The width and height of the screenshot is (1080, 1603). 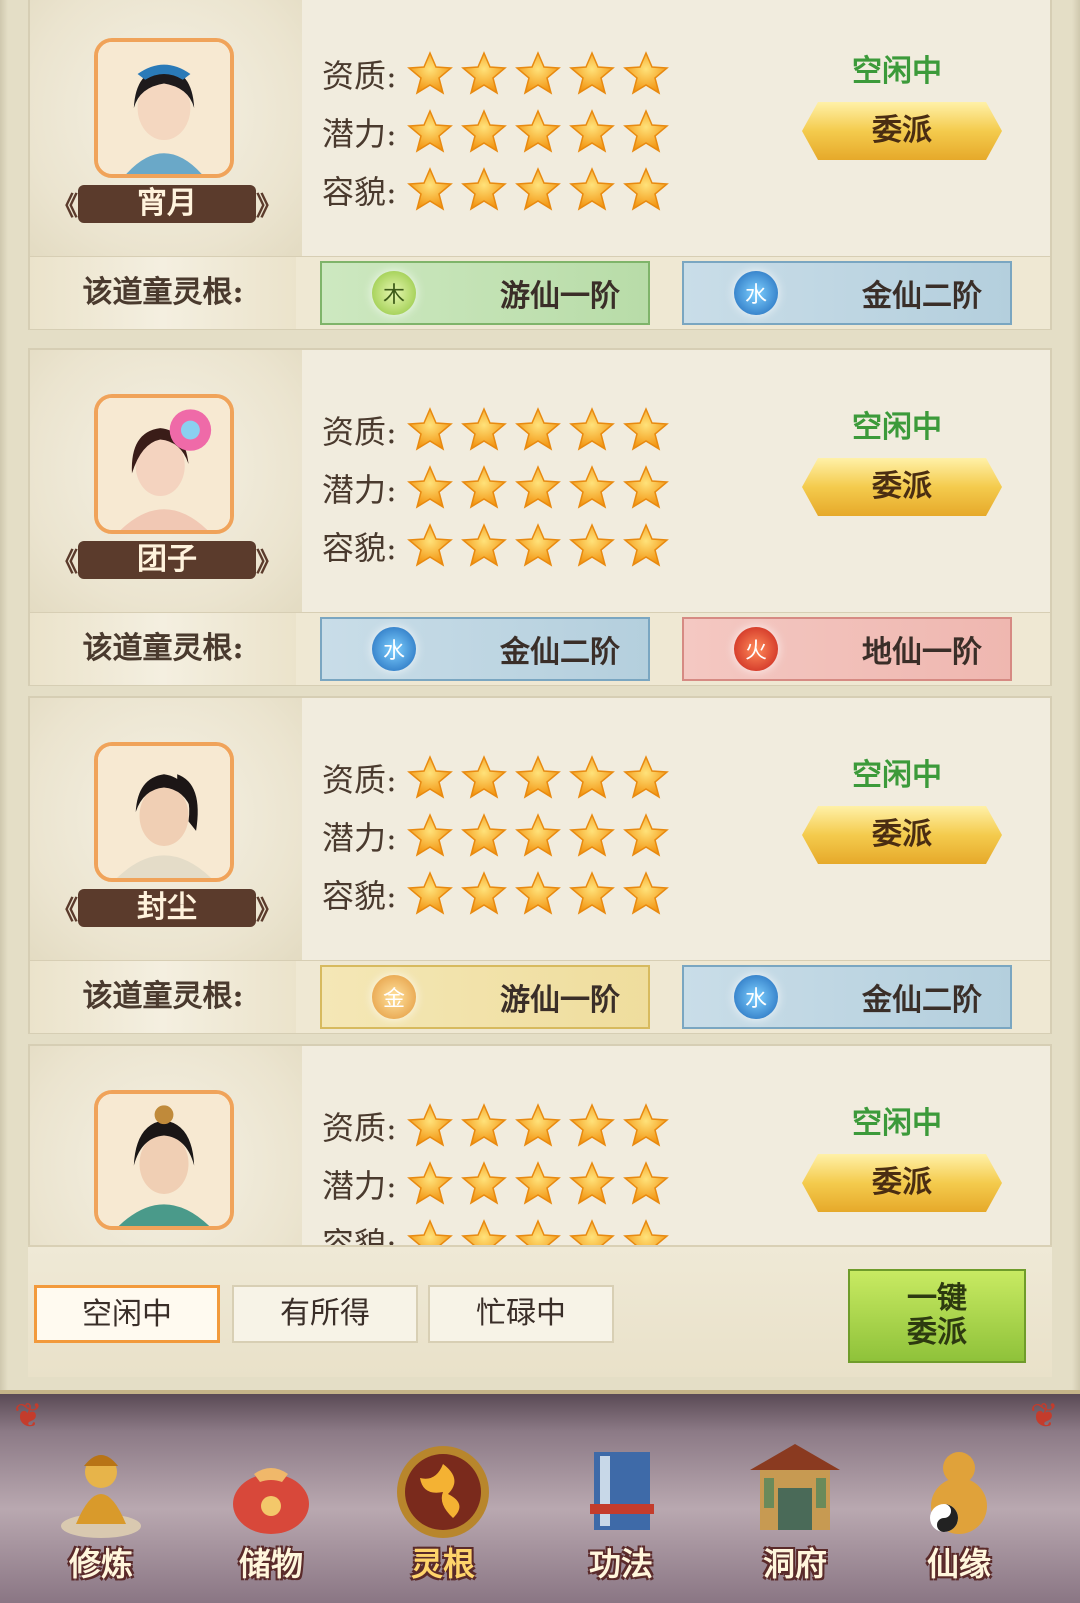 I want to click on portrait-area: 《团子》, so click(x=166, y=481).